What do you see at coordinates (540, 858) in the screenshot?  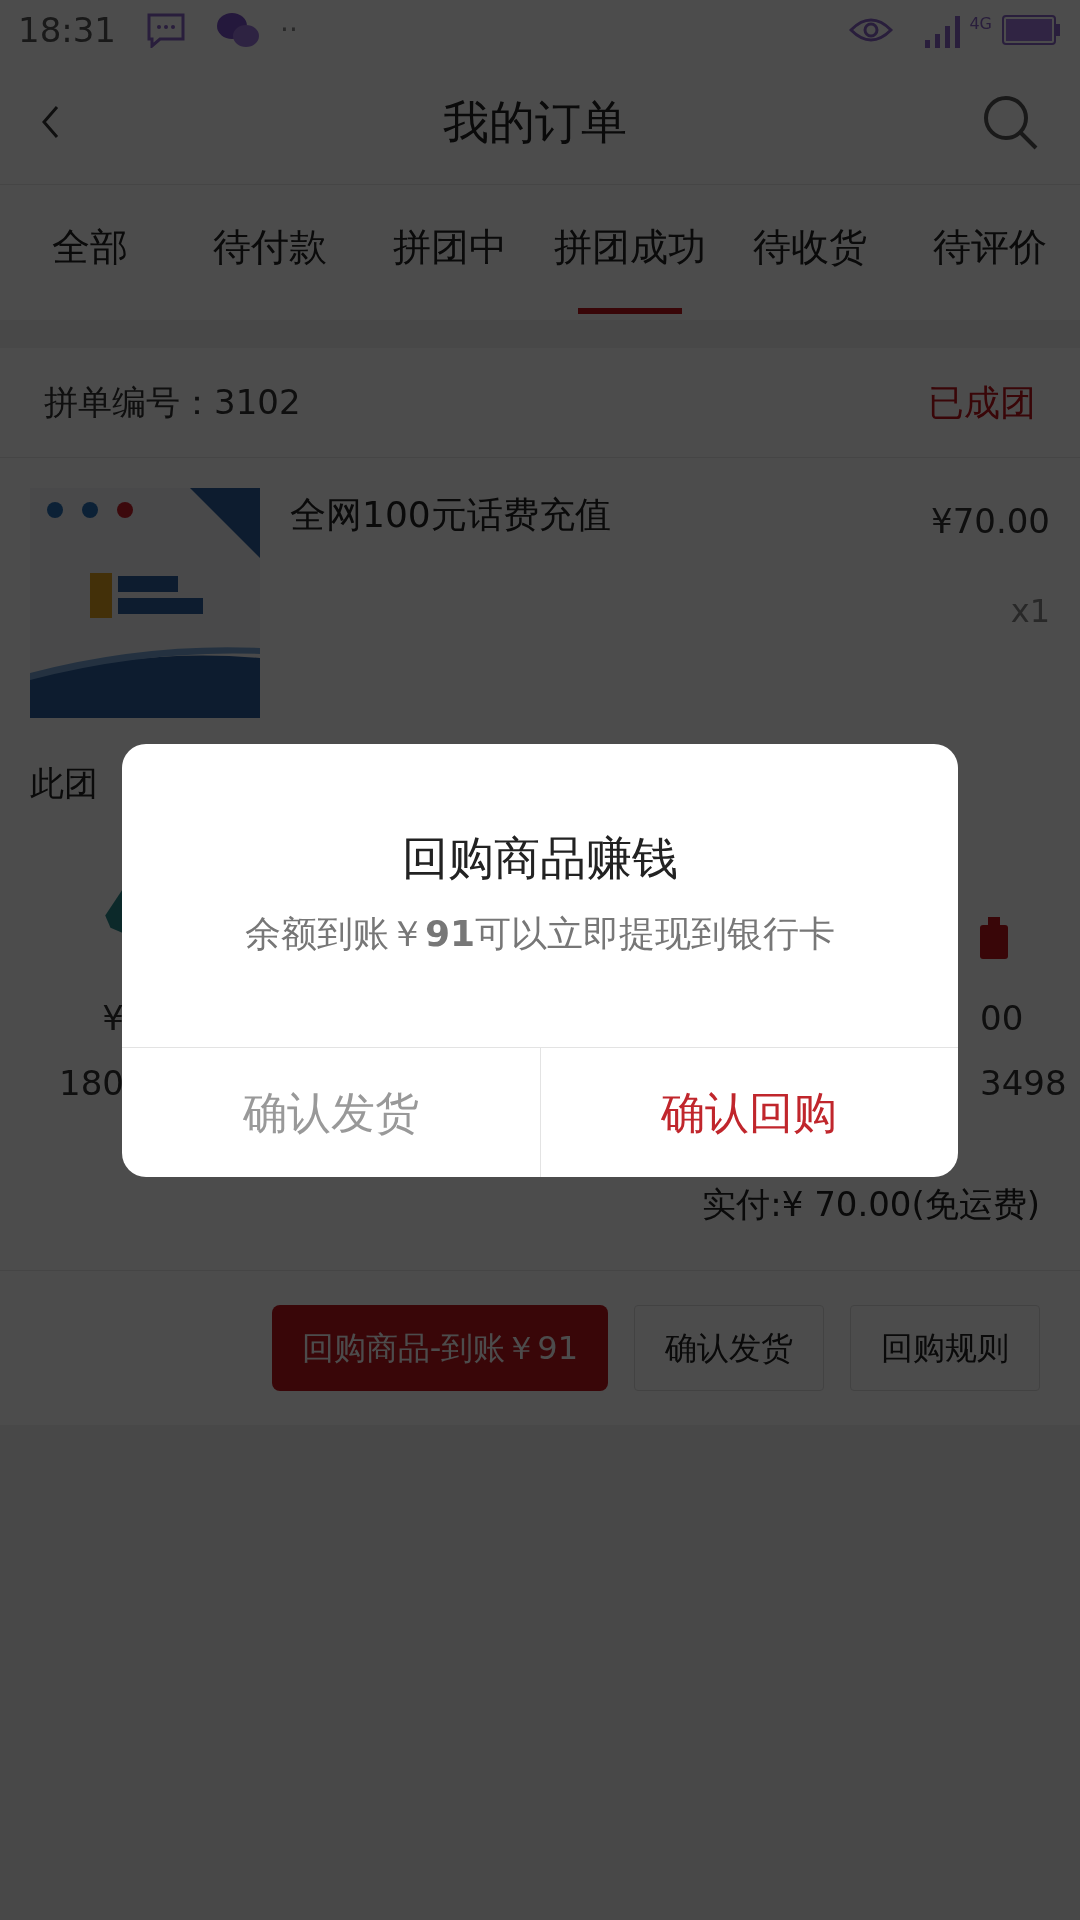 I see `dialog-title: 回购商品赚钱` at bounding box center [540, 858].